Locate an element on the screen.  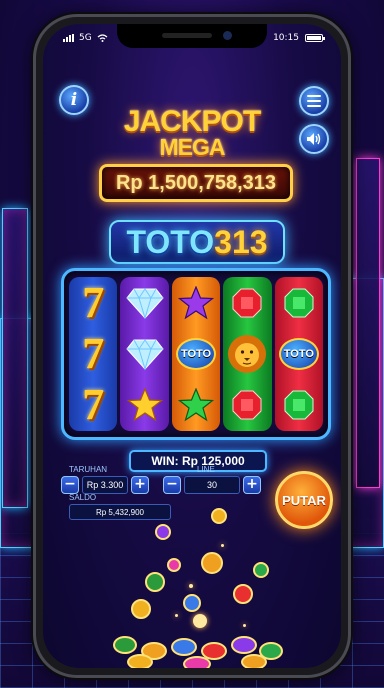
line-decrease-button: − is located at coordinates (172, 485).